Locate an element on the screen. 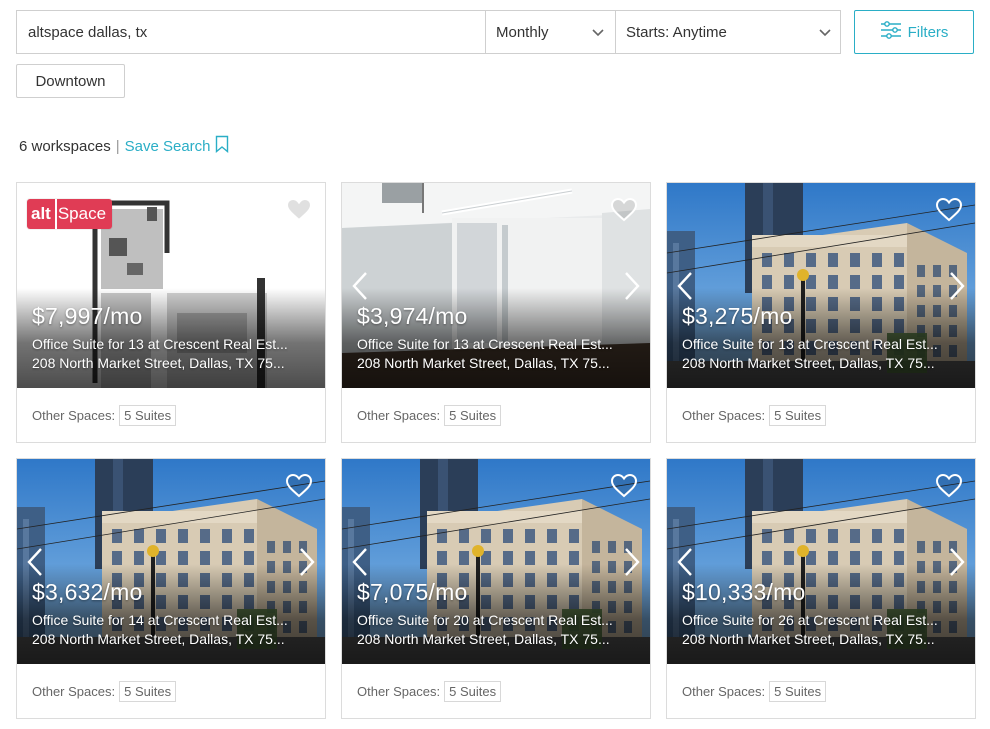 This screenshot has width=990, height=729. search-bar: Monthly Starts: Anytime is located at coordinates (428, 32).